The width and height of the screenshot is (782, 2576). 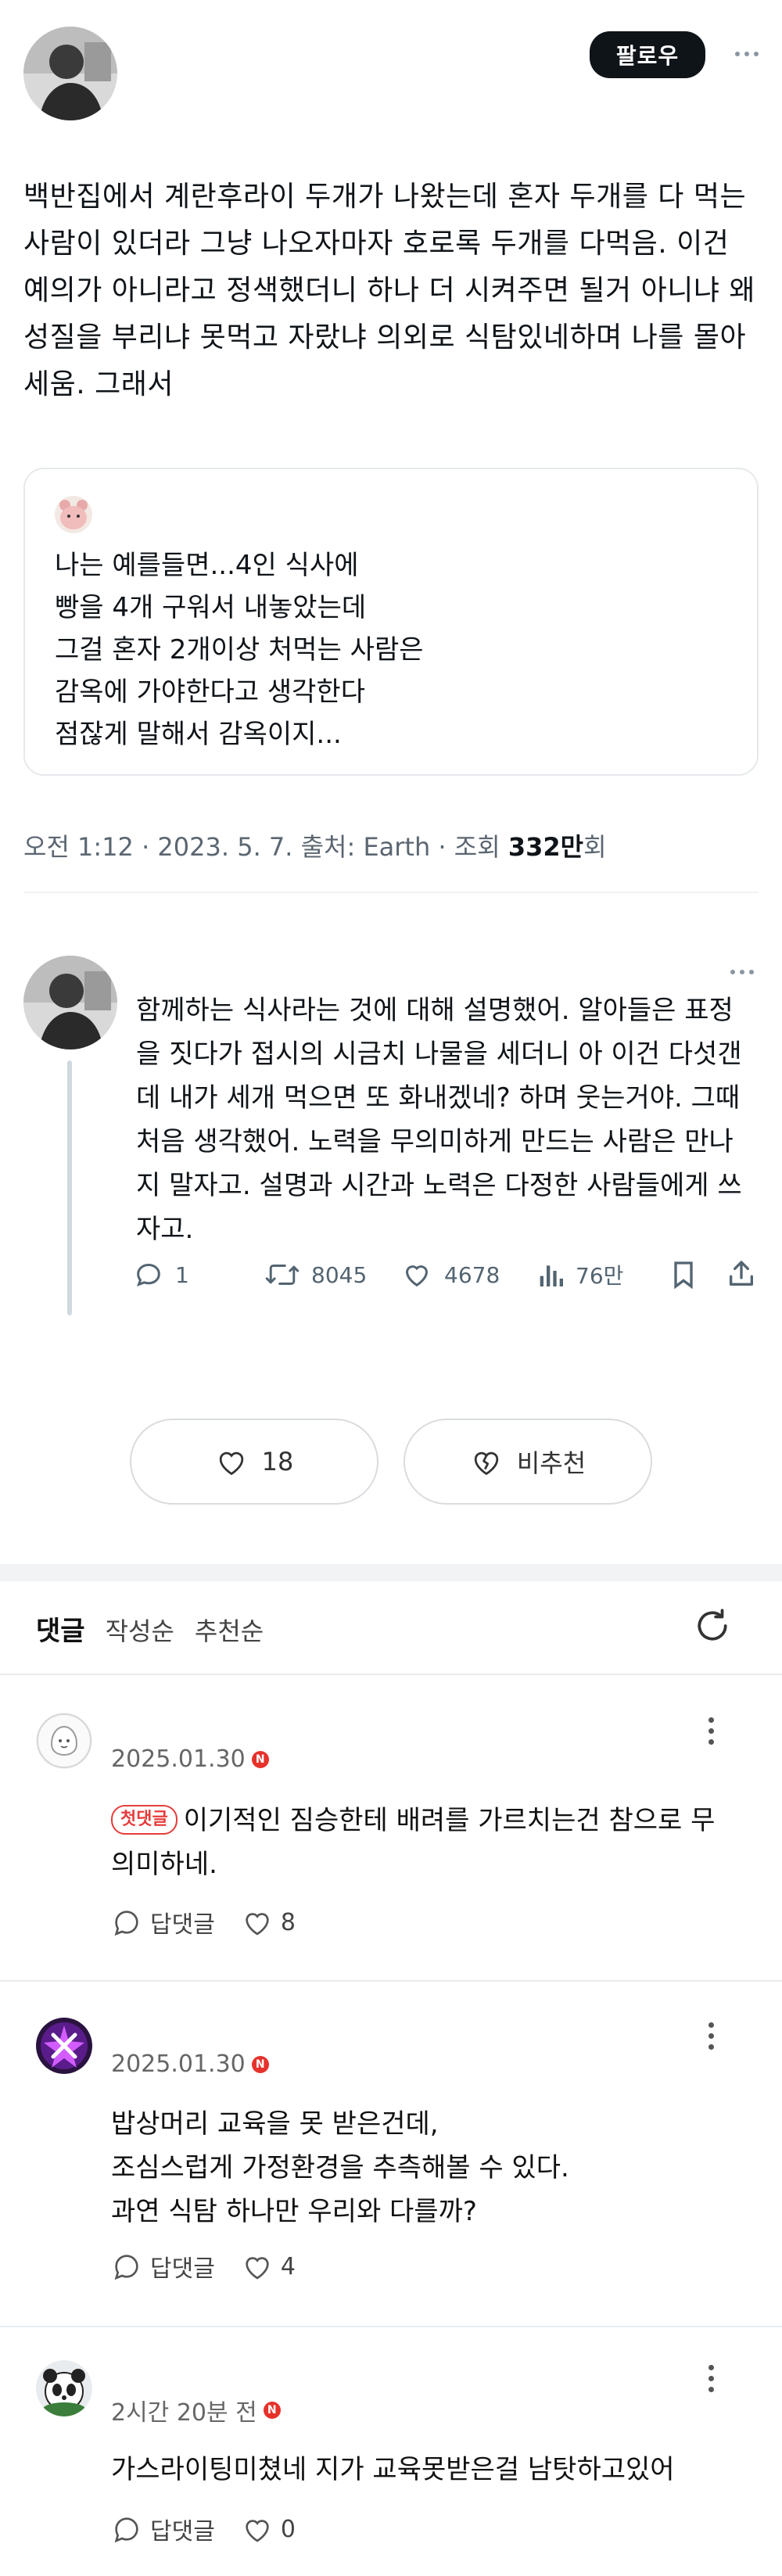 I want to click on not-recommend-button: 비추천, so click(x=528, y=1462).